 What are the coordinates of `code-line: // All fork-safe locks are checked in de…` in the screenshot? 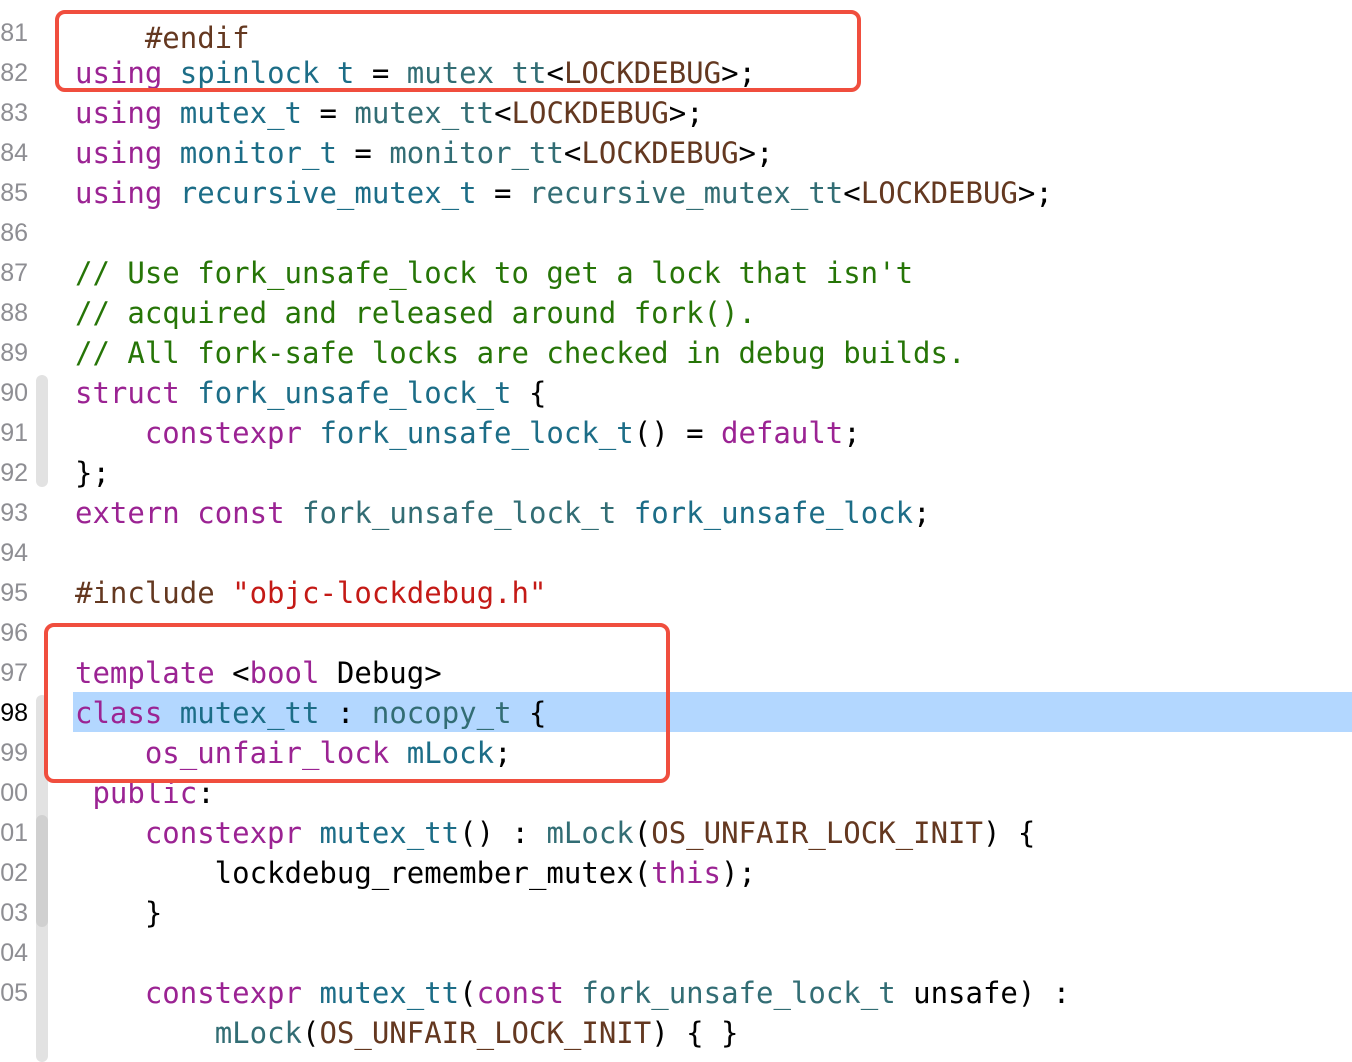 It's located at (713, 353).